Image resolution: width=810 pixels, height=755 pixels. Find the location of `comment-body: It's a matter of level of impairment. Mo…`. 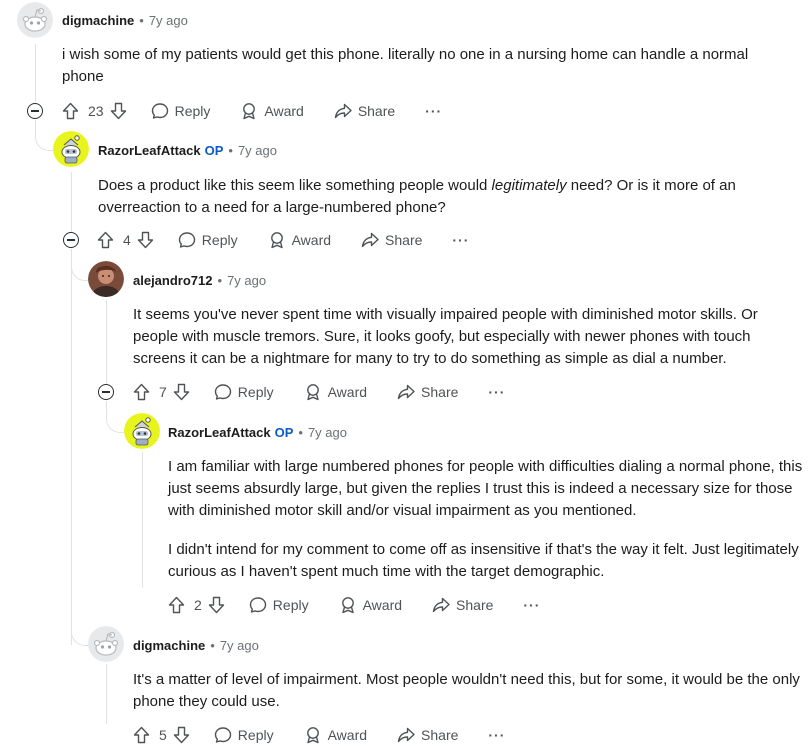

comment-body: It's a matter of level of impairment. Mo… is located at coordinates (468, 691).